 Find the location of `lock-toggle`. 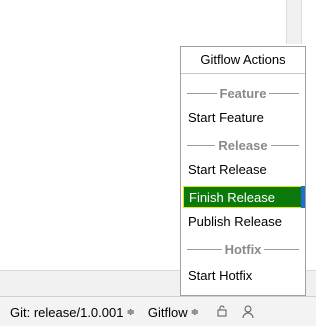

lock-toggle is located at coordinates (222, 312).